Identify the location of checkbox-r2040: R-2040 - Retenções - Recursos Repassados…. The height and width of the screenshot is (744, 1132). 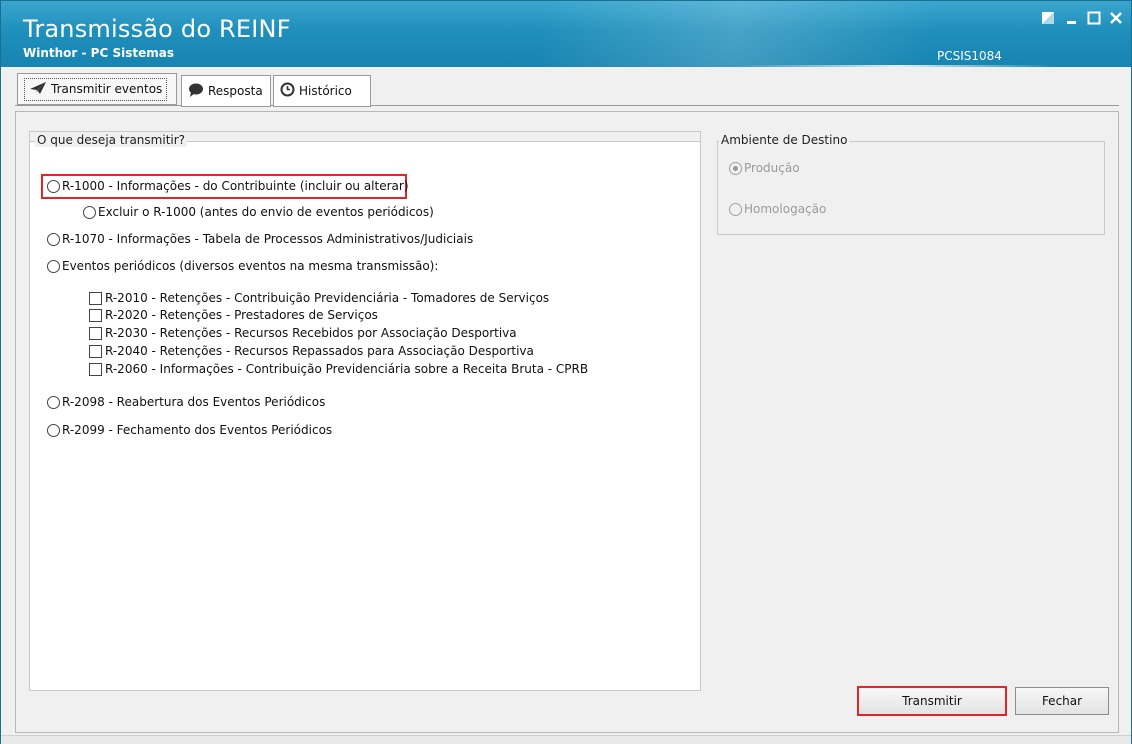
(311, 351).